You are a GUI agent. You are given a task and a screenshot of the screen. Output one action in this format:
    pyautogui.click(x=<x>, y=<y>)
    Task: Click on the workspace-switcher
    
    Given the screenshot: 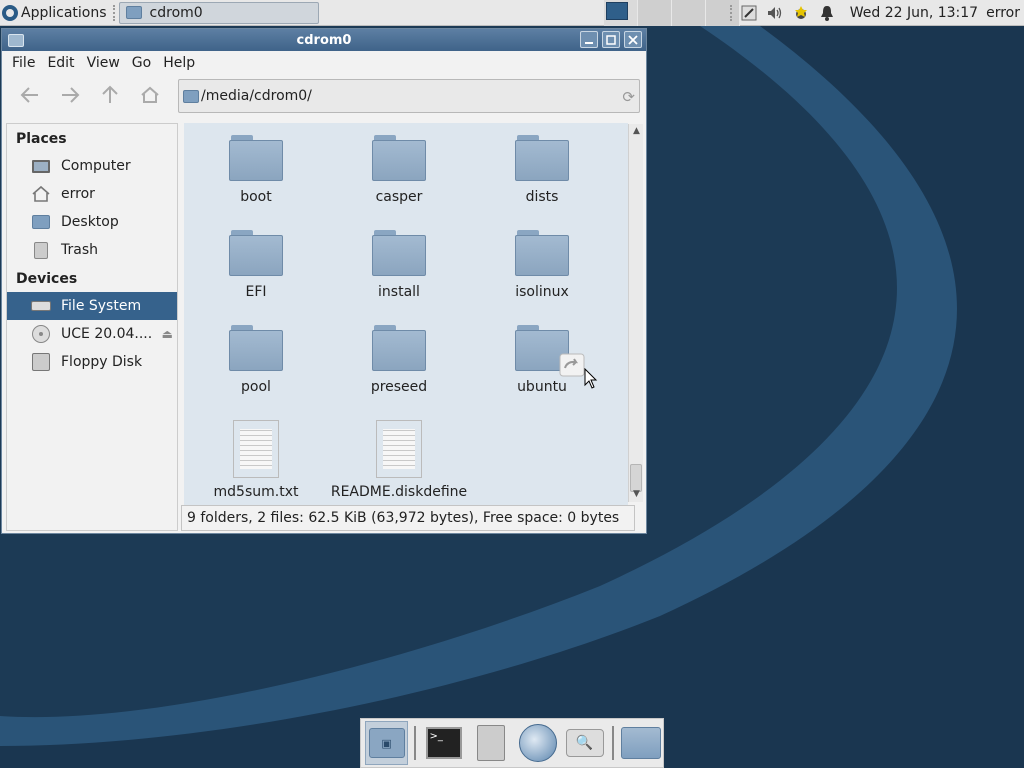 What is the action you would take?
    pyautogui.click(x=672, y=13)
    